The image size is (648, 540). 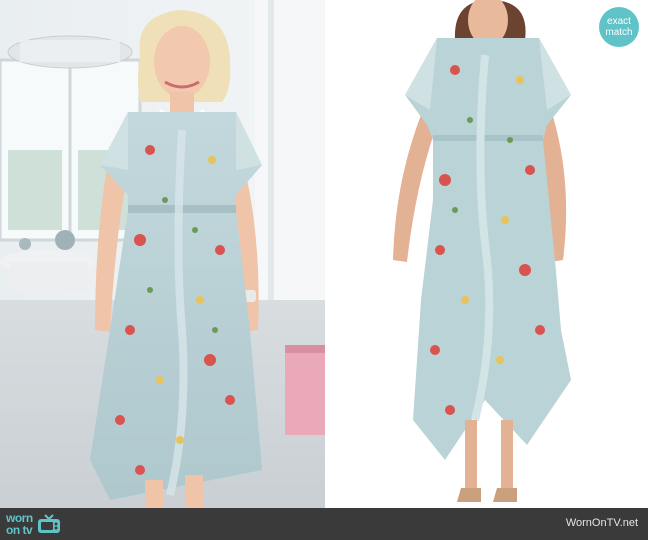 I want to click on badge-line-2: match, so click(x=619, y=32).